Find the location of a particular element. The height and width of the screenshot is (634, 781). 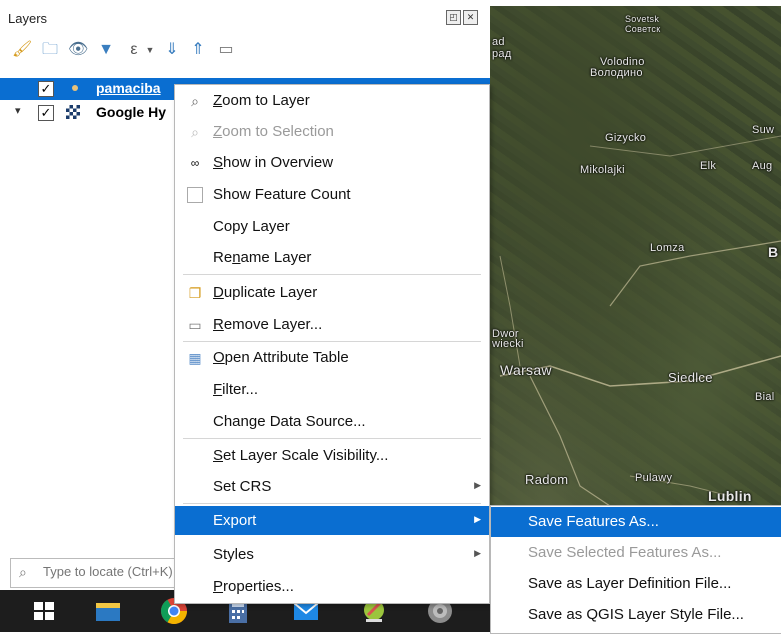

menu-item-zoom-to-layer: ⌕ Zoom to Layer is located at coordinates (332, 100).